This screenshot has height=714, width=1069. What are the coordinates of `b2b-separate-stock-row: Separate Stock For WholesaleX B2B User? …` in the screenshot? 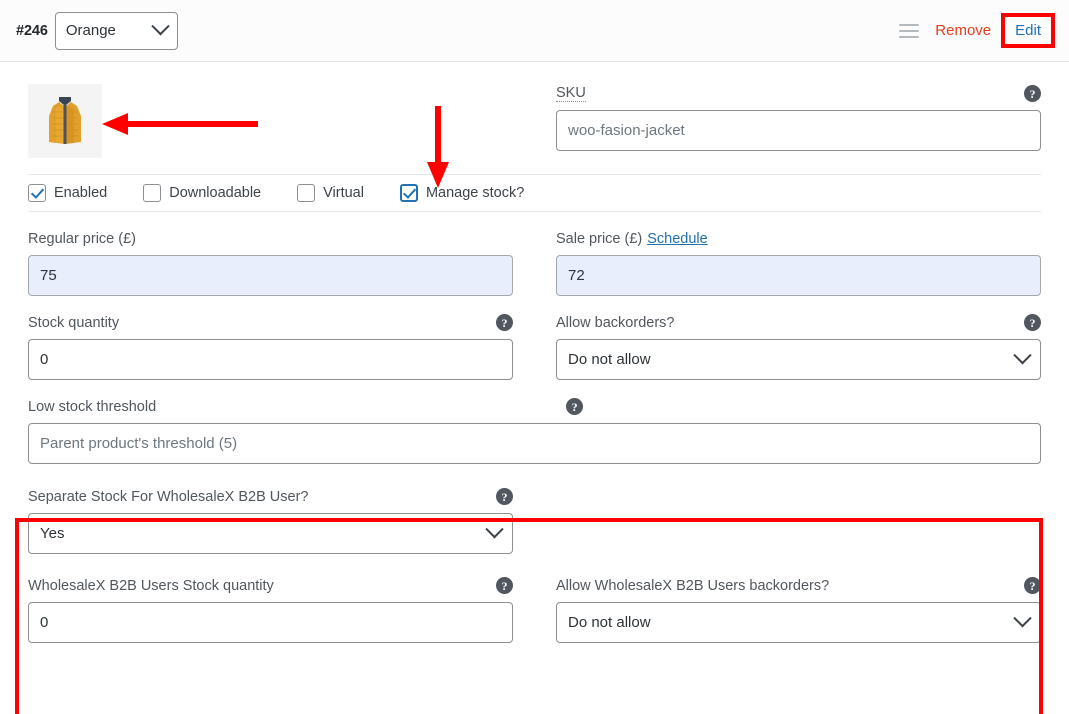 It's located at (534, 520).